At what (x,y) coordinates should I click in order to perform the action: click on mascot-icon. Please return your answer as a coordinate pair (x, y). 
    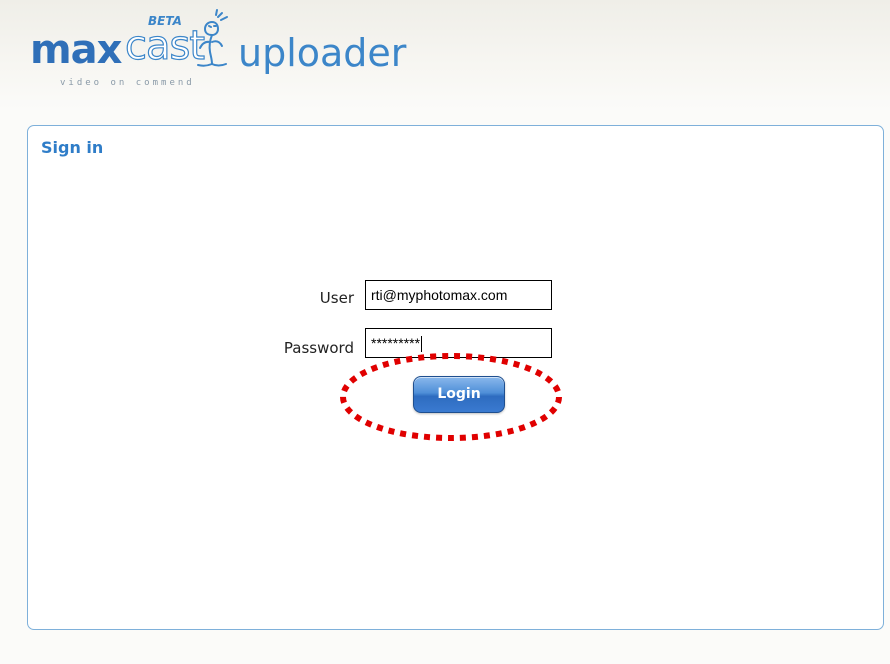
    Looking at the image, I should click on (212, 38).